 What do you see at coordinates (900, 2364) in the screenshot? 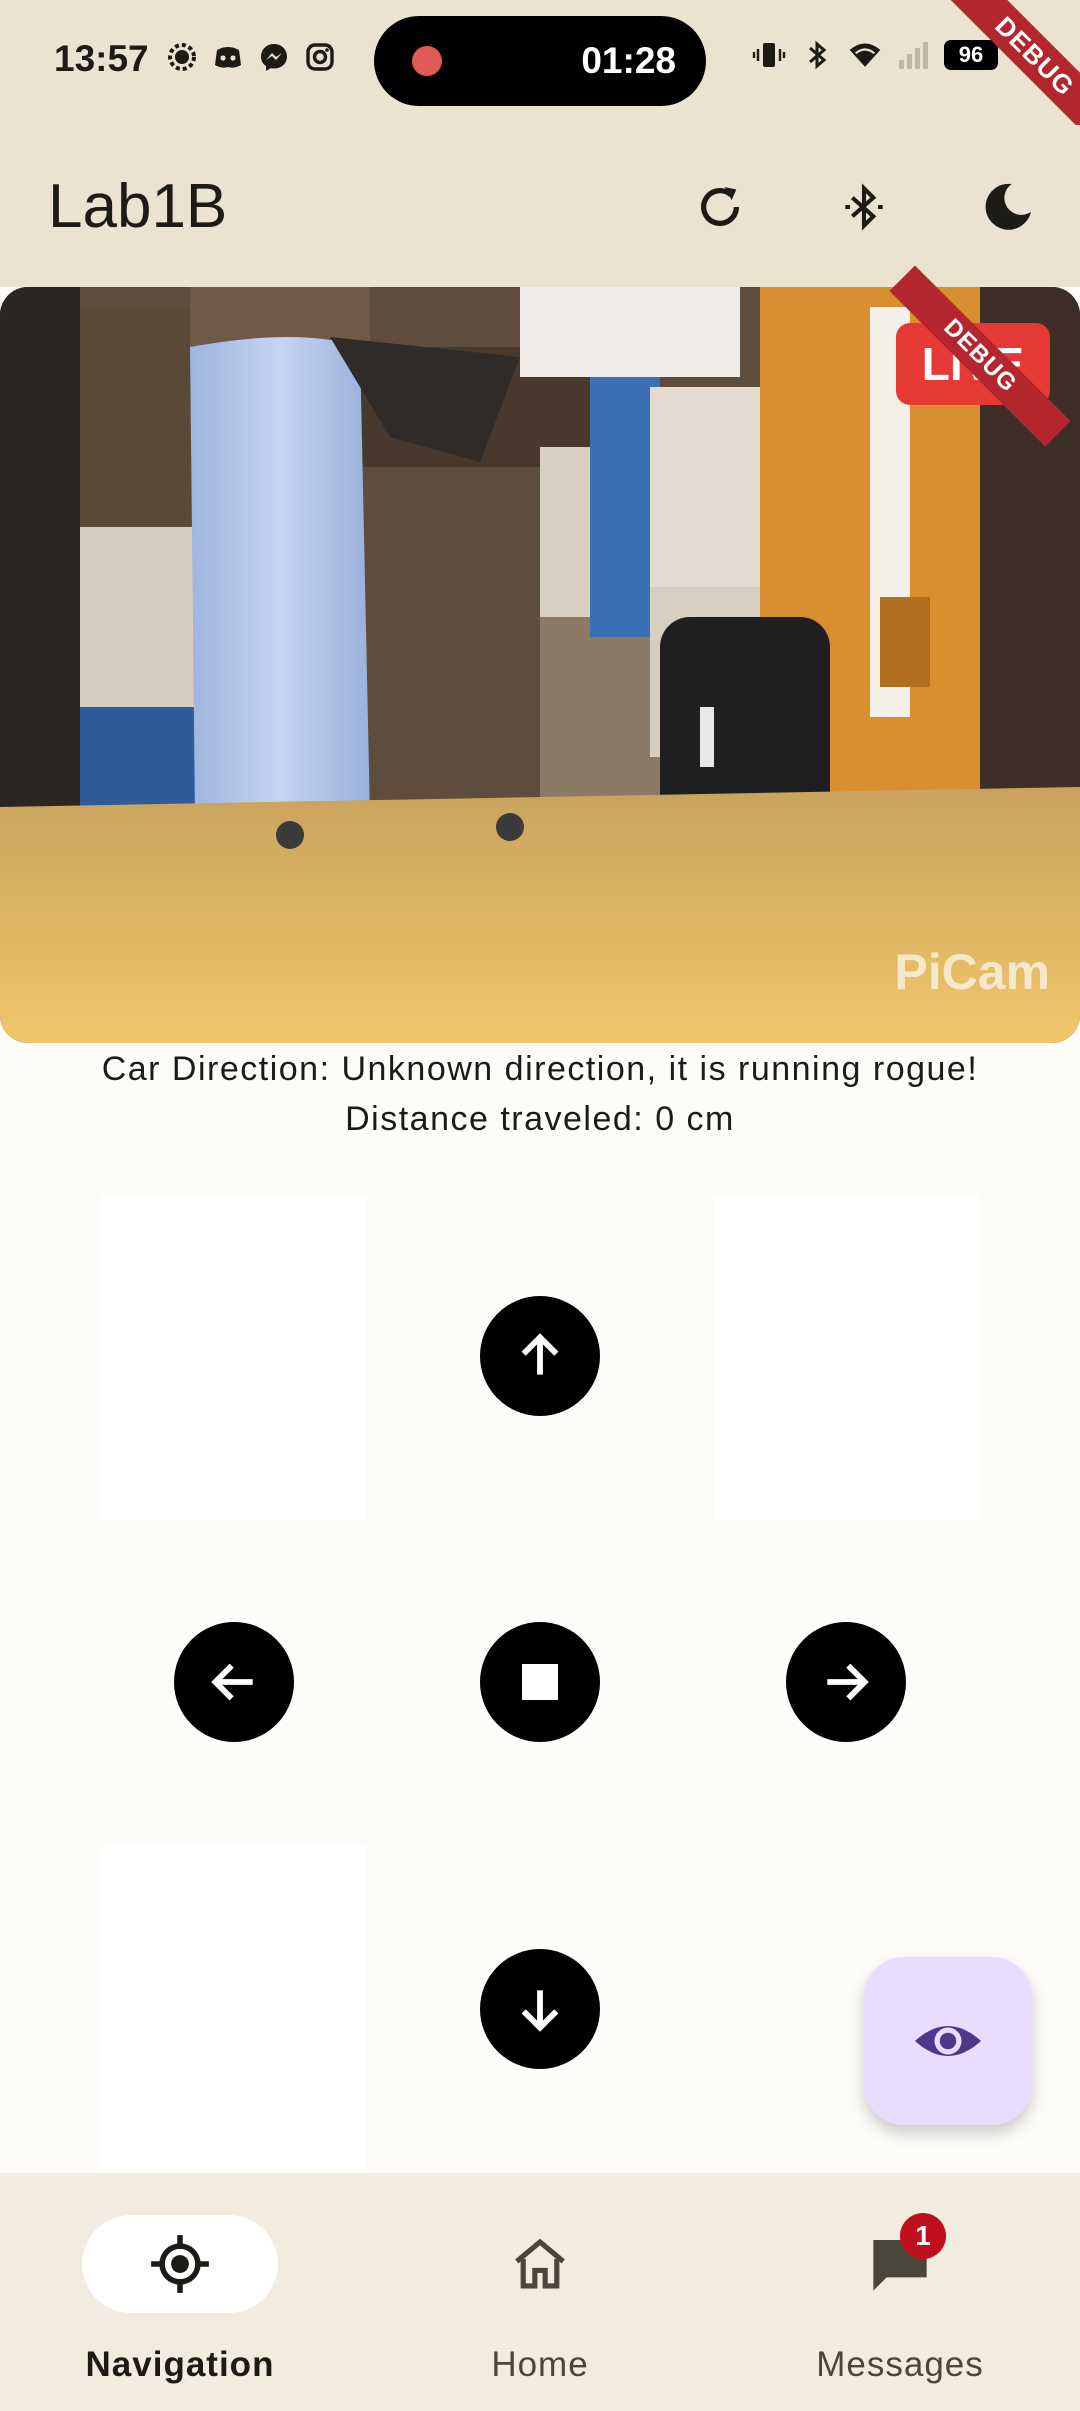
I see `nav-label-messages: Messages` at bounding box center [900, 2364].